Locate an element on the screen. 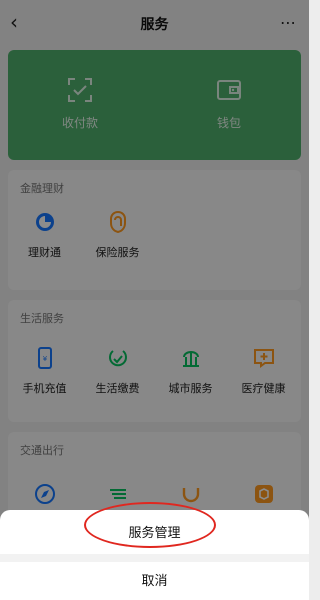 The image size is (320, 600). highlight-ellipse is located at coordinates (150, 525).